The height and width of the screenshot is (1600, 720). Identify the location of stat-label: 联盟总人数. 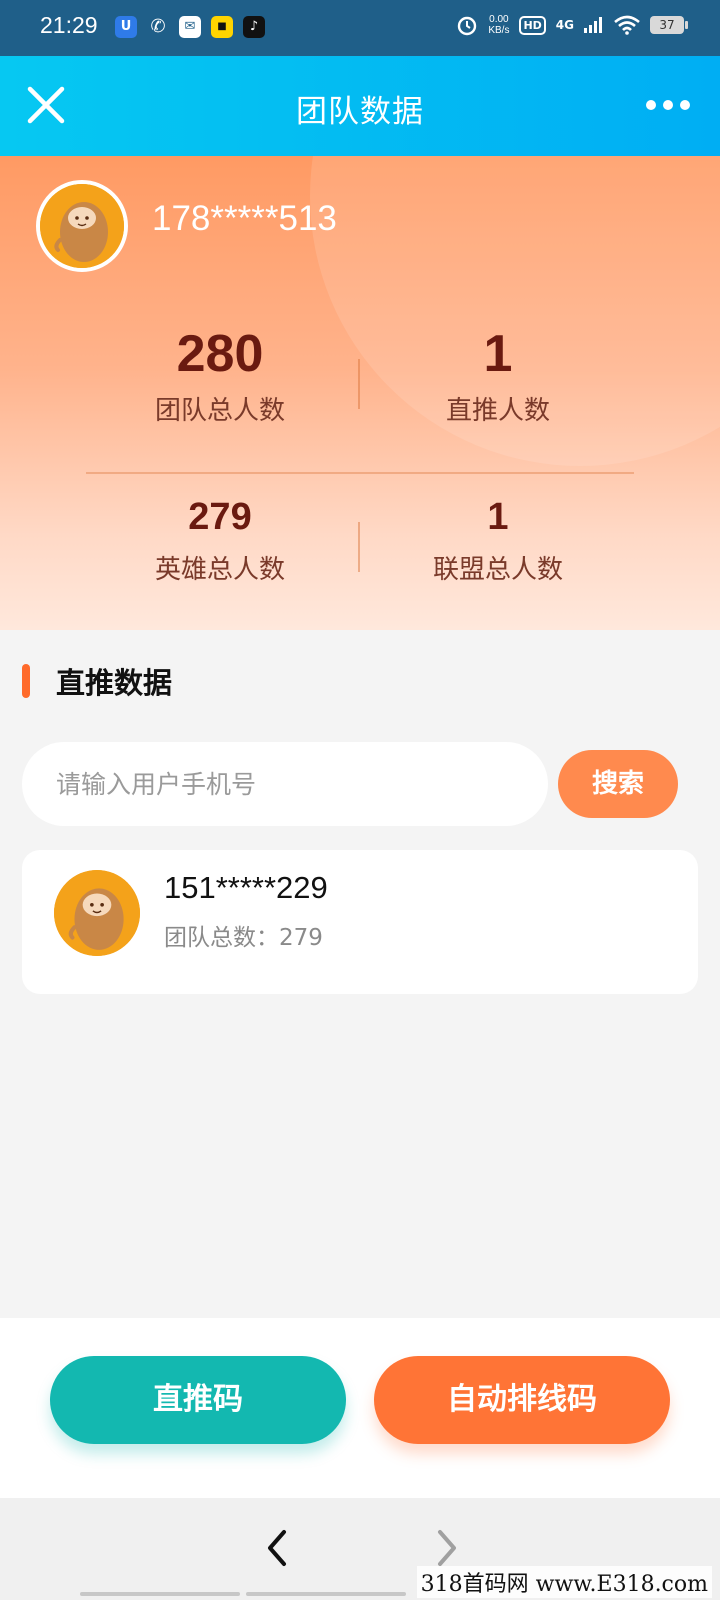
(497, 570).